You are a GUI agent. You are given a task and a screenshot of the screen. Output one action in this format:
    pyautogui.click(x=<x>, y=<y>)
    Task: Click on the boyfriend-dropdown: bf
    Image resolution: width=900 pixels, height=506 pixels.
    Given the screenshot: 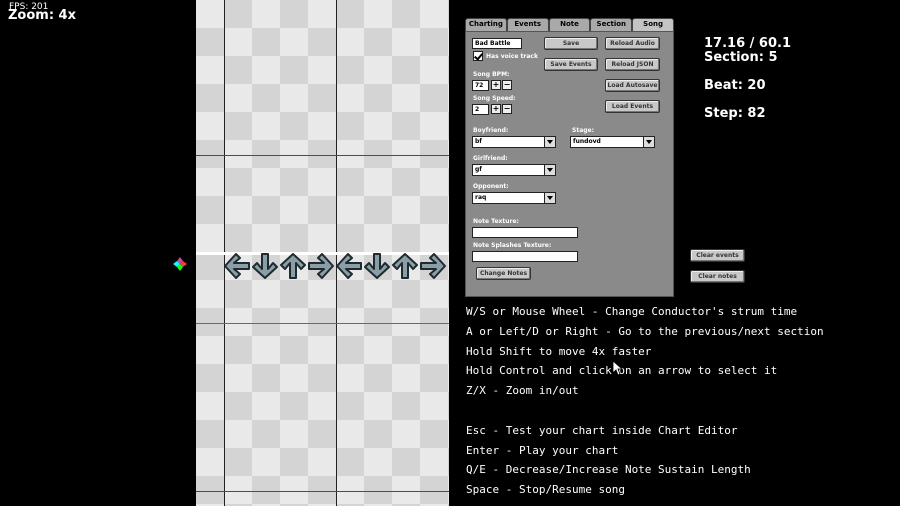 What is the action you would take?
    pyautogui.click(x=514, y=142)
    